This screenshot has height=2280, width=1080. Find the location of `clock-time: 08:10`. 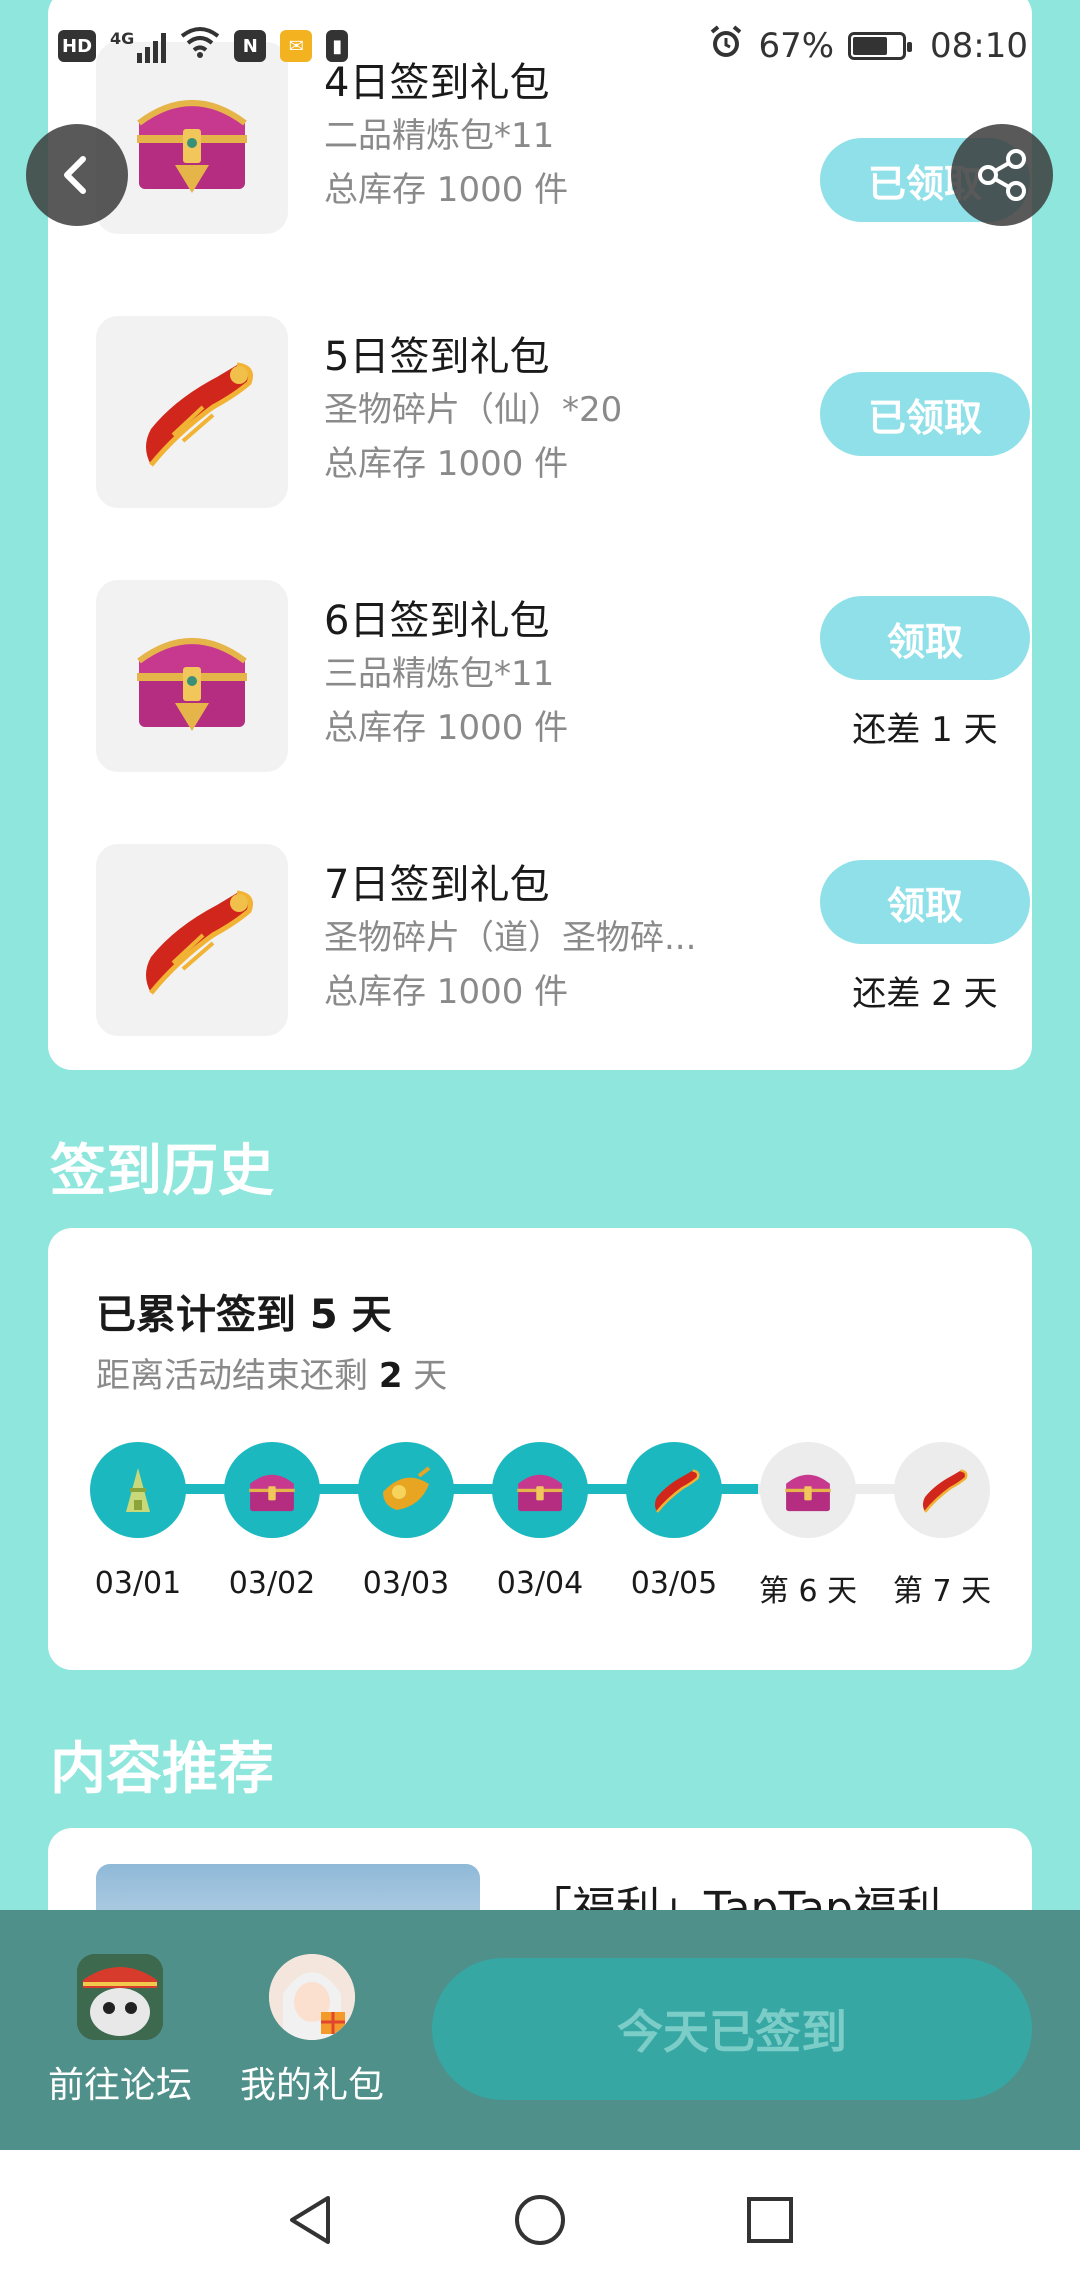

clock-time: 08:10 is located at coordinates (979, 46).